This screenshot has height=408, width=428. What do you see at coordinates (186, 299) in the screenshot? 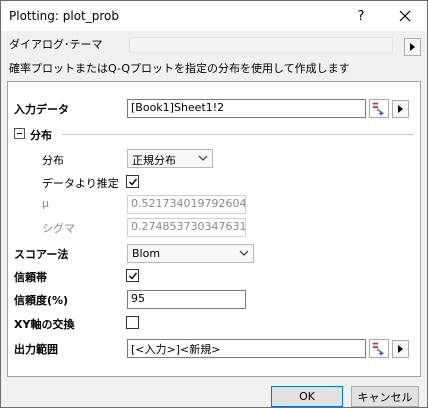
I see `confidence-level-field: 95` at bounding box center [186, 299].